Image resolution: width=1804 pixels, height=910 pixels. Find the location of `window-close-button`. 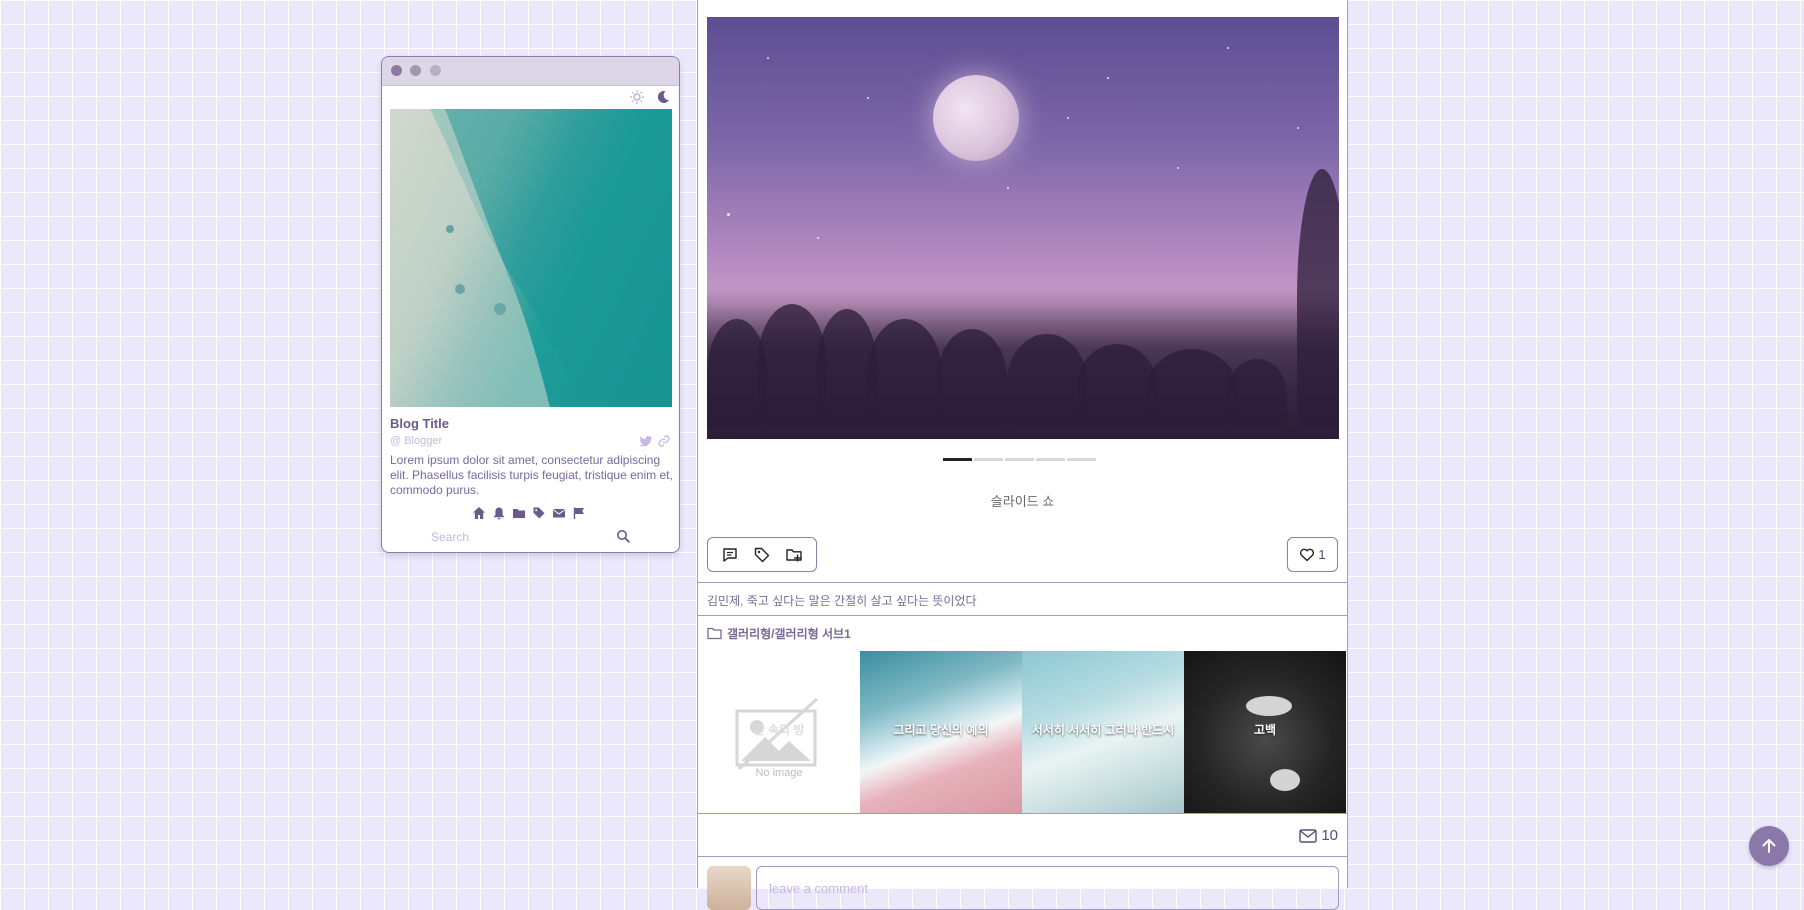

window-close-button is located at coordinates (396, 70).